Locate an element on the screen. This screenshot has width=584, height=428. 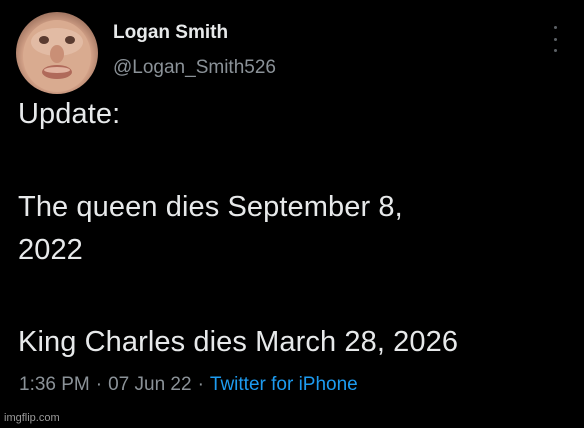
tweet-time: 1:36 PM is located at coordinates (54, 384).